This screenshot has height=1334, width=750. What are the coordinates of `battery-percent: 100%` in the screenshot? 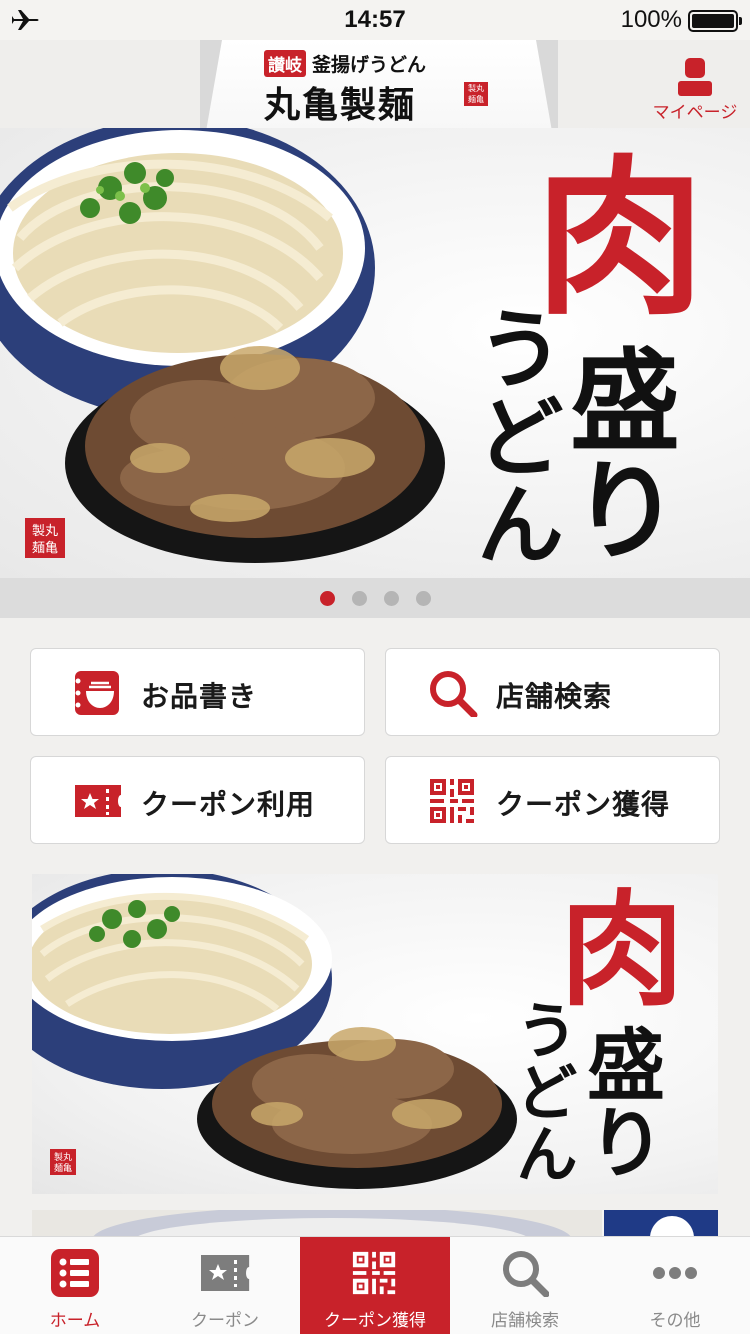 It's located at (651, 19).